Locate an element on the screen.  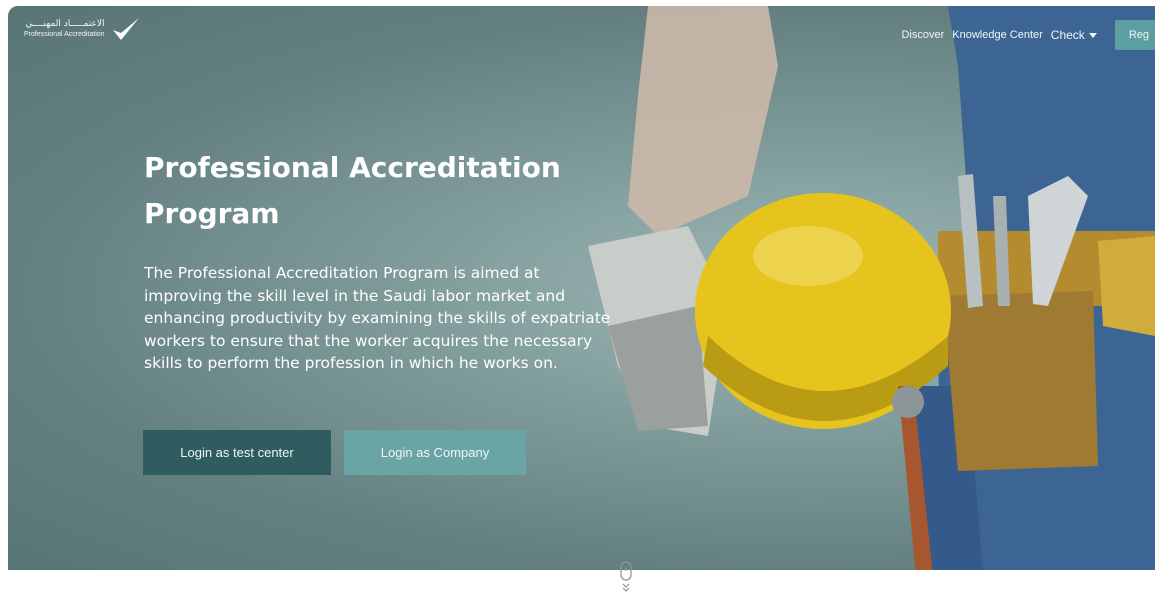
top-nav: Discover Knowledge Center Check Reg is located at coordinates (1028, 35).